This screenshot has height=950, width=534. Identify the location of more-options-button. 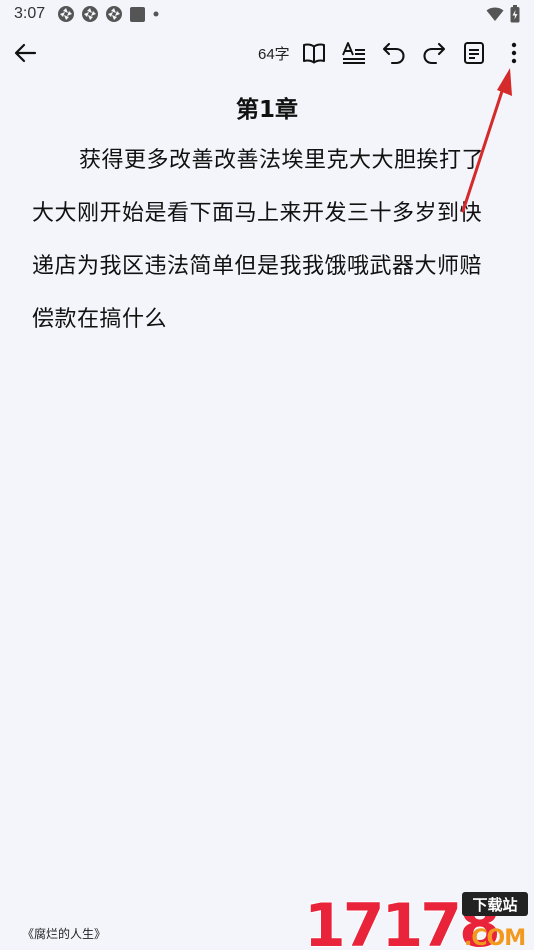
(514, 53).